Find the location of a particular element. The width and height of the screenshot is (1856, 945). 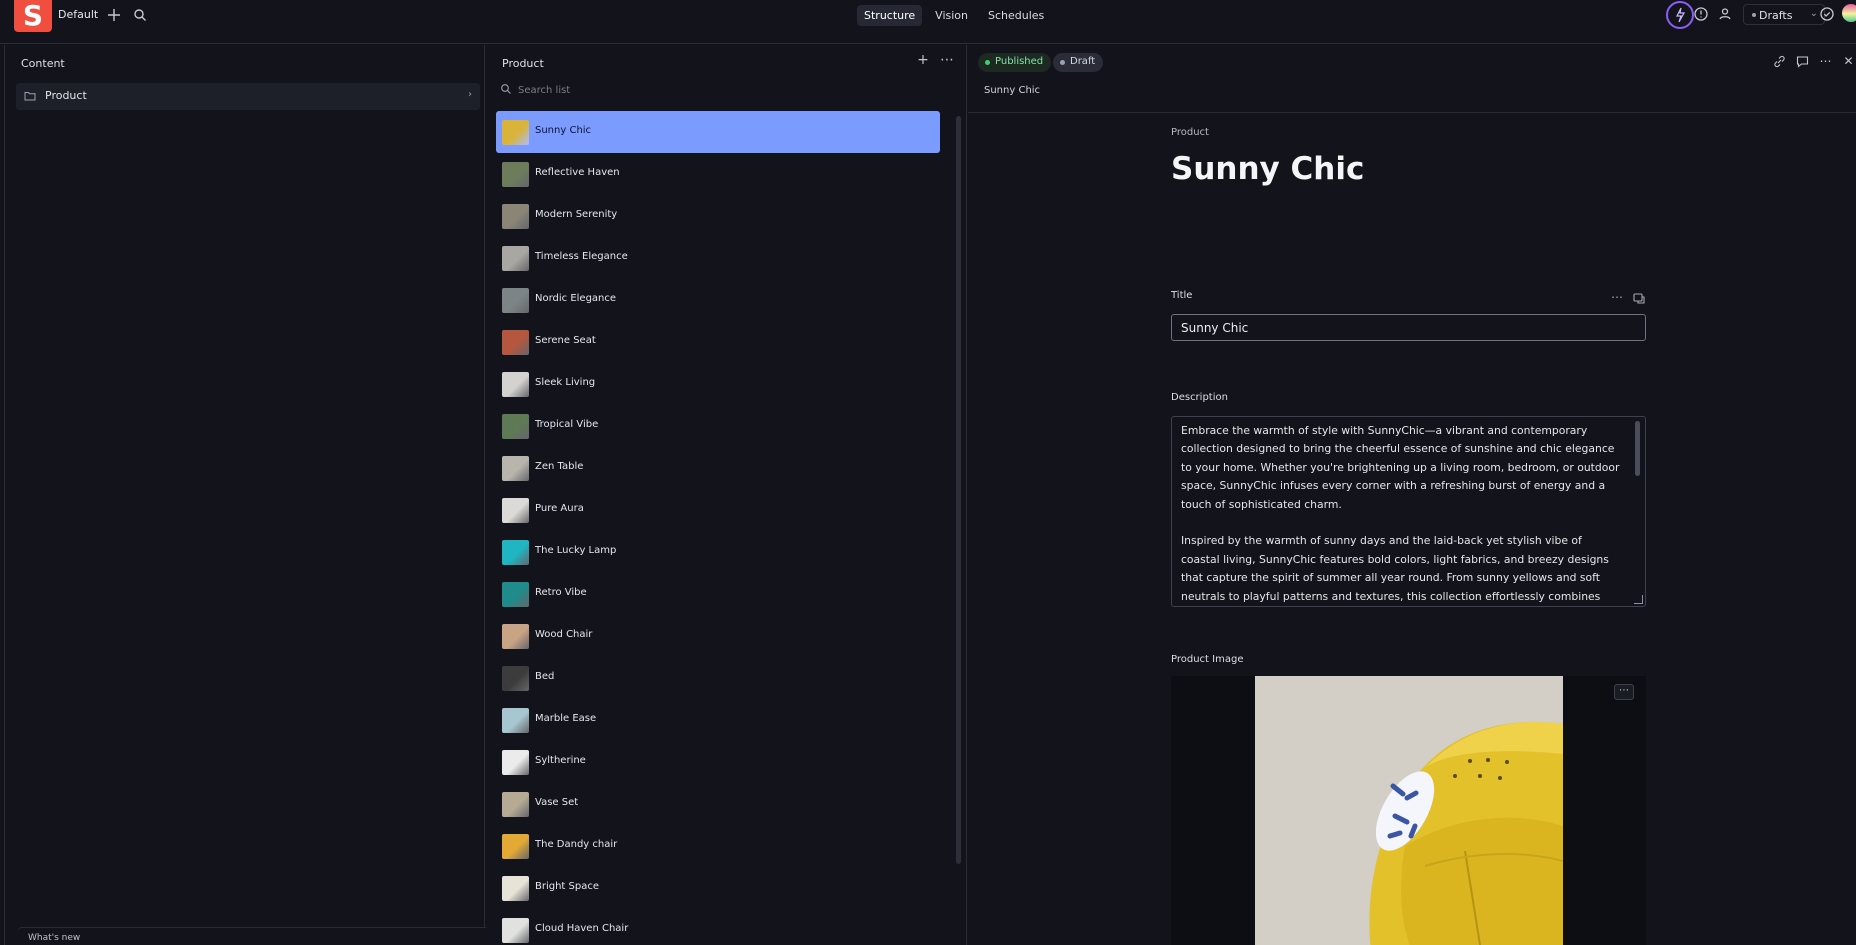

document-list-item: Tropical Vibe is located at coordinates (718, 426).